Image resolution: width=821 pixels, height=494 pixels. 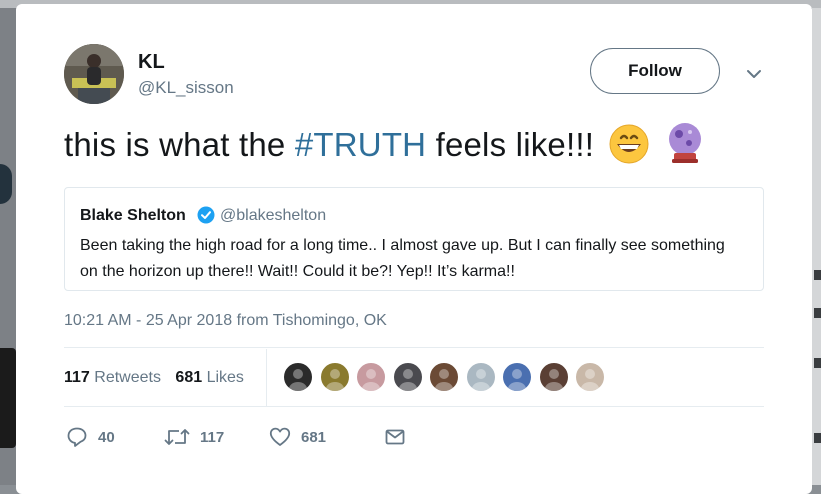 I want to click on quoted-author-handle: @blakeshelton, so click(x=273, y=215).